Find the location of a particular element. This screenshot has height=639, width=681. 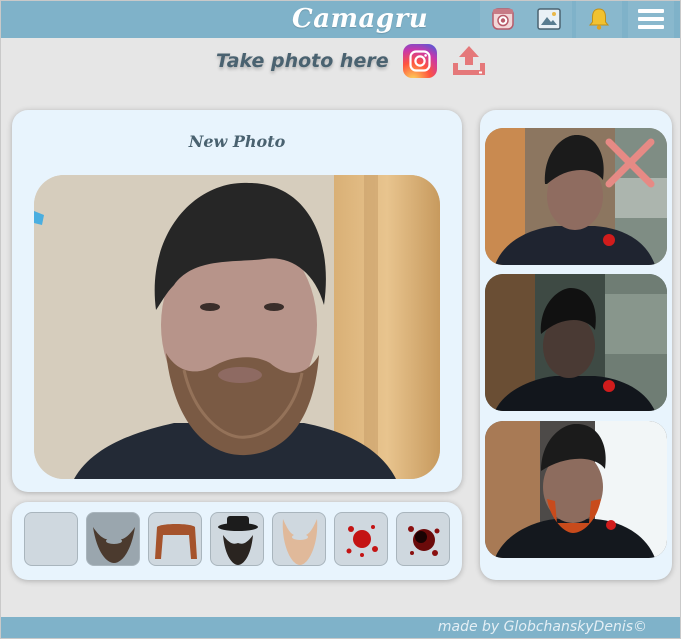

sticker-dark-beard is located at coordinates (113, 539).